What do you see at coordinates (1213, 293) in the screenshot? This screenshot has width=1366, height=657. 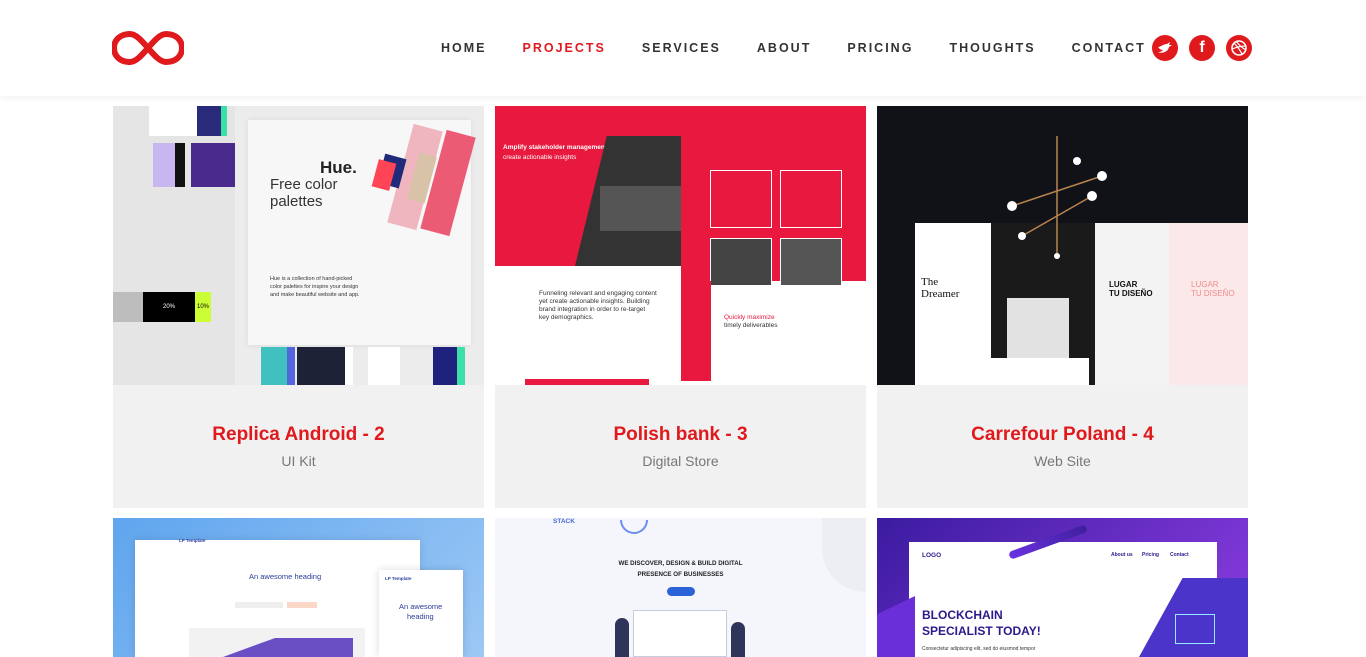 I see `thumb-right2-pink: TU DISEÑO` at bounding box center [1213, 293].